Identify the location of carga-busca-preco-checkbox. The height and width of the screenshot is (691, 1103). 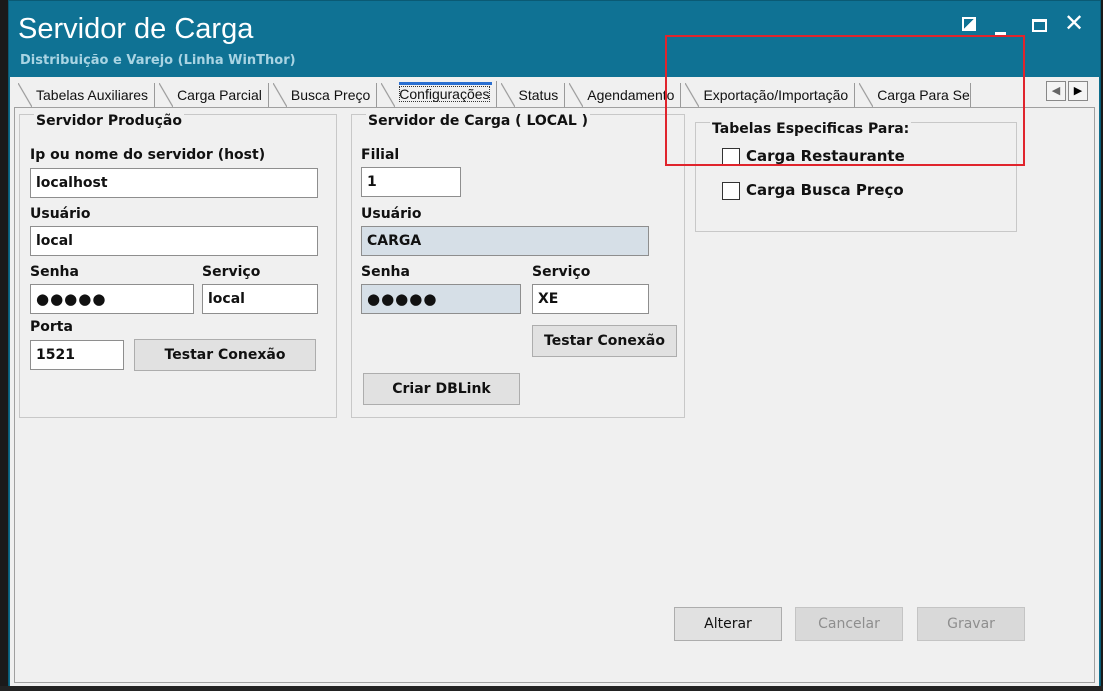
(731, 191).